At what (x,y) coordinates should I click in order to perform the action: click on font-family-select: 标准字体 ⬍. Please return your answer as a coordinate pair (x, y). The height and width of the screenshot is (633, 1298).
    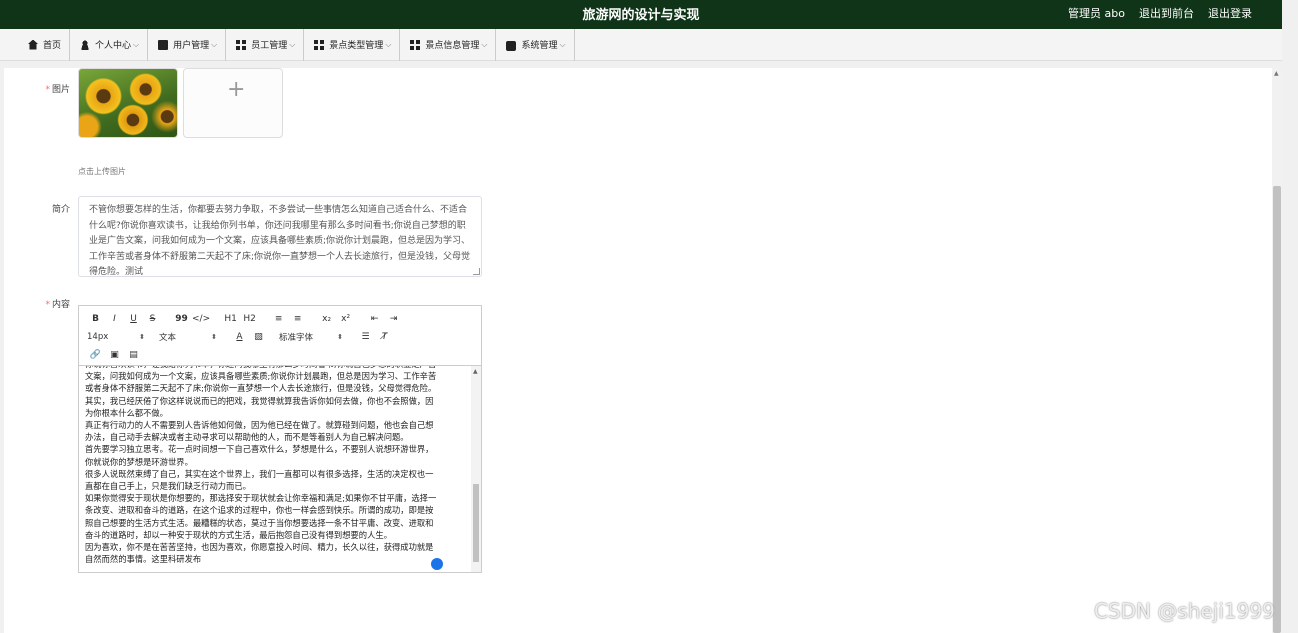
    Looking at the image, I should click on (311, 337).